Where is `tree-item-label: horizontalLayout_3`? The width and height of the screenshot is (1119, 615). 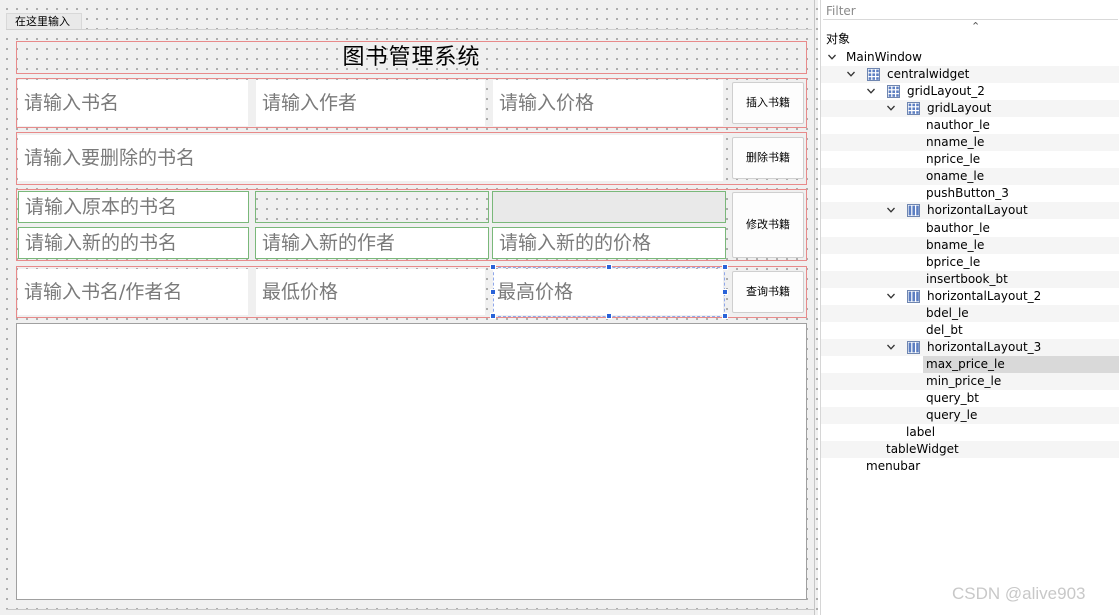 tree-item-label: horizontalLayout_3 is located at coordinates (984, 346).